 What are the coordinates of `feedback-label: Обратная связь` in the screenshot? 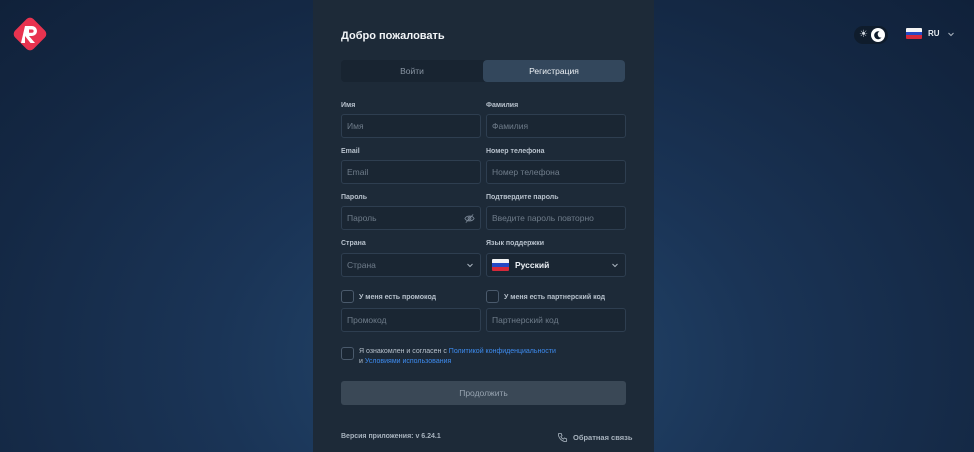 It's located at (603, 437).